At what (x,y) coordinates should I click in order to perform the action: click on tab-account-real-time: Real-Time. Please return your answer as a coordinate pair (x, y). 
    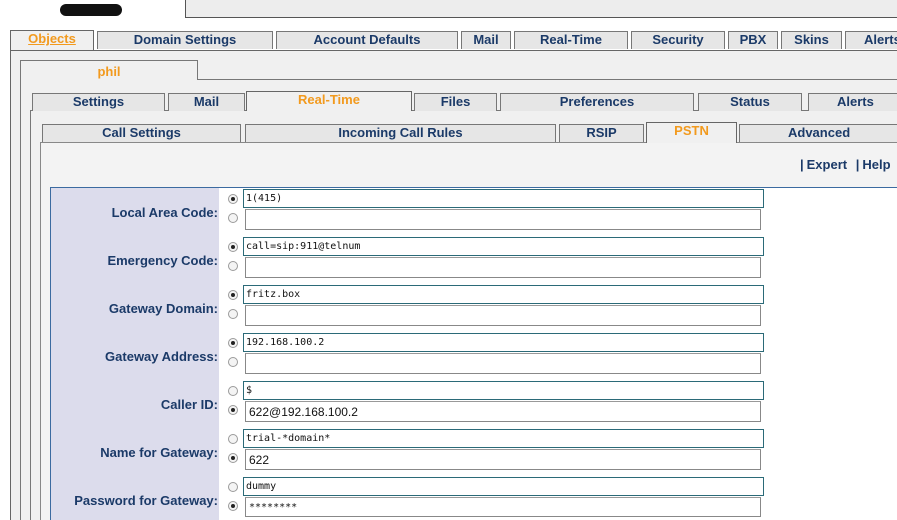
    Looking at the image, I should click on (329, 101).